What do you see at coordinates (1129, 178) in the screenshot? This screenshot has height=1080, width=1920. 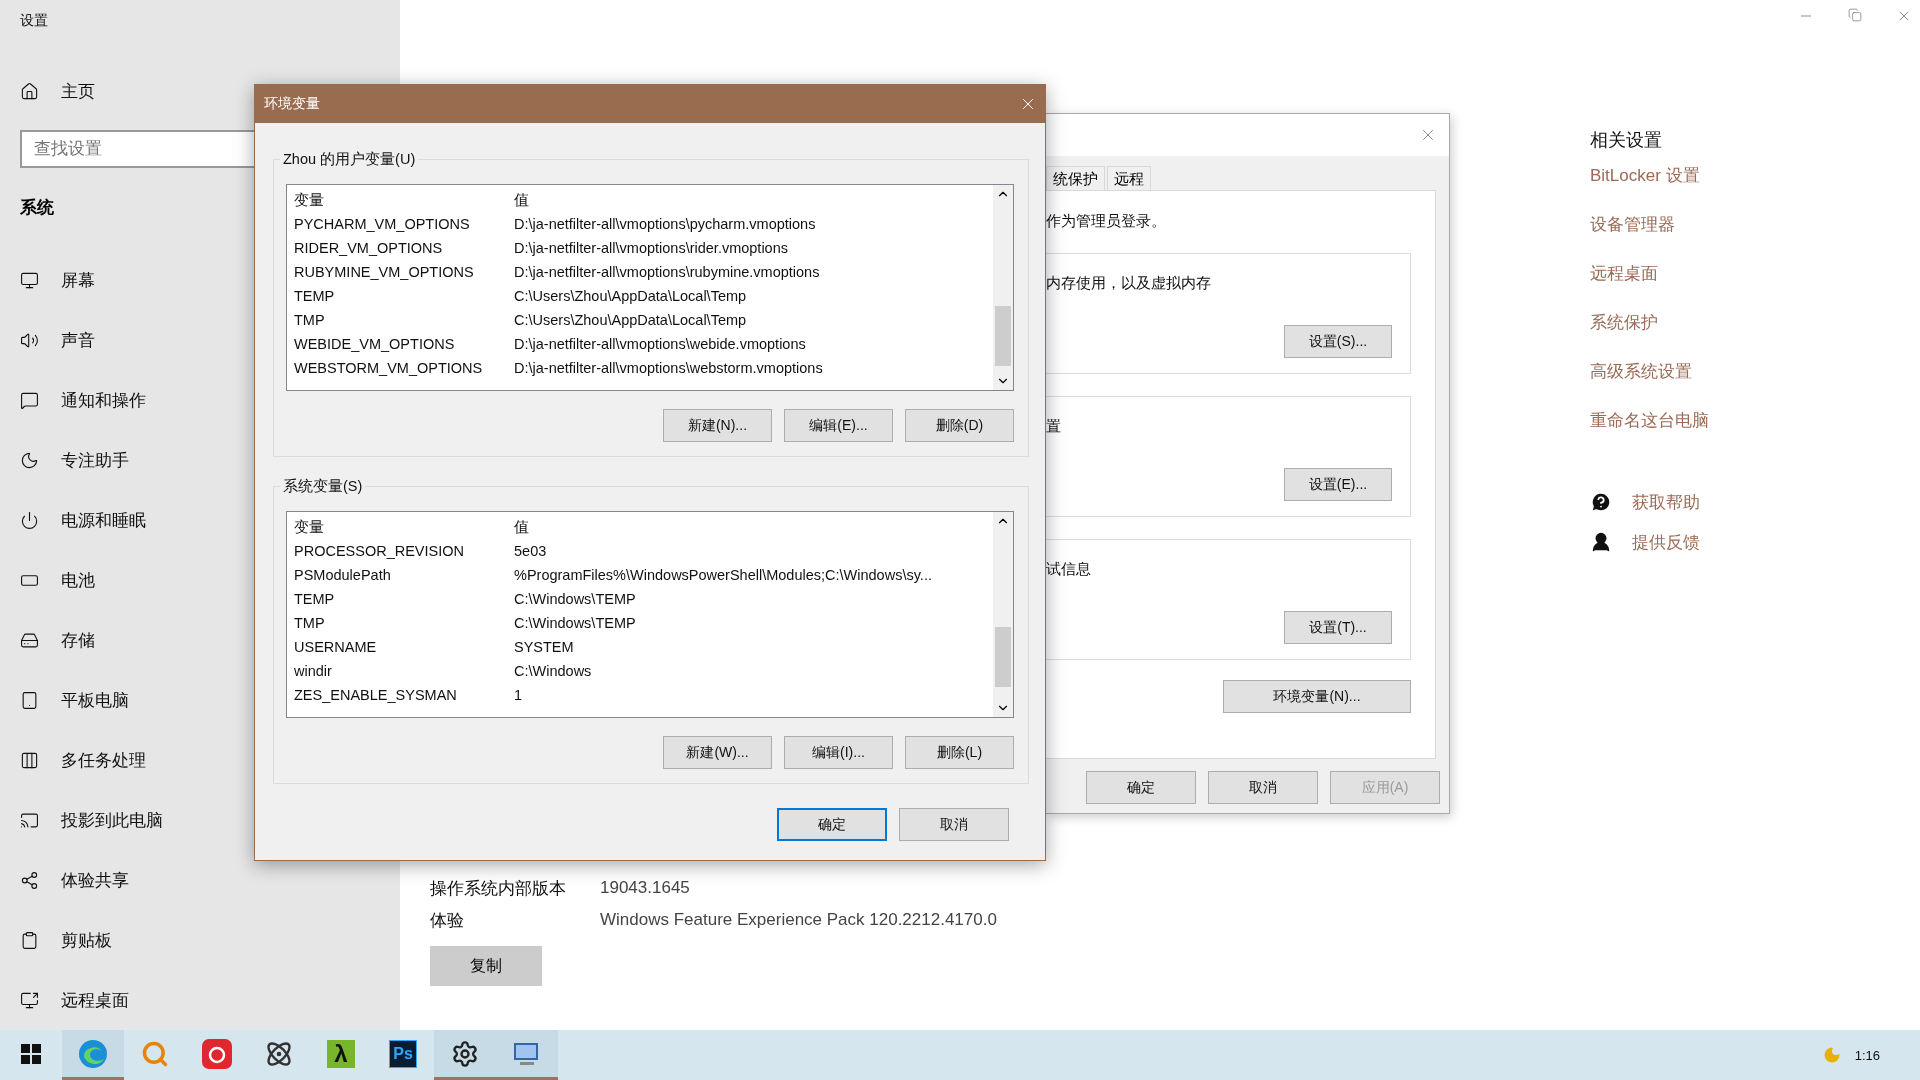 I see `dialog-tab: 远程` at bounding box center [1129, 178].